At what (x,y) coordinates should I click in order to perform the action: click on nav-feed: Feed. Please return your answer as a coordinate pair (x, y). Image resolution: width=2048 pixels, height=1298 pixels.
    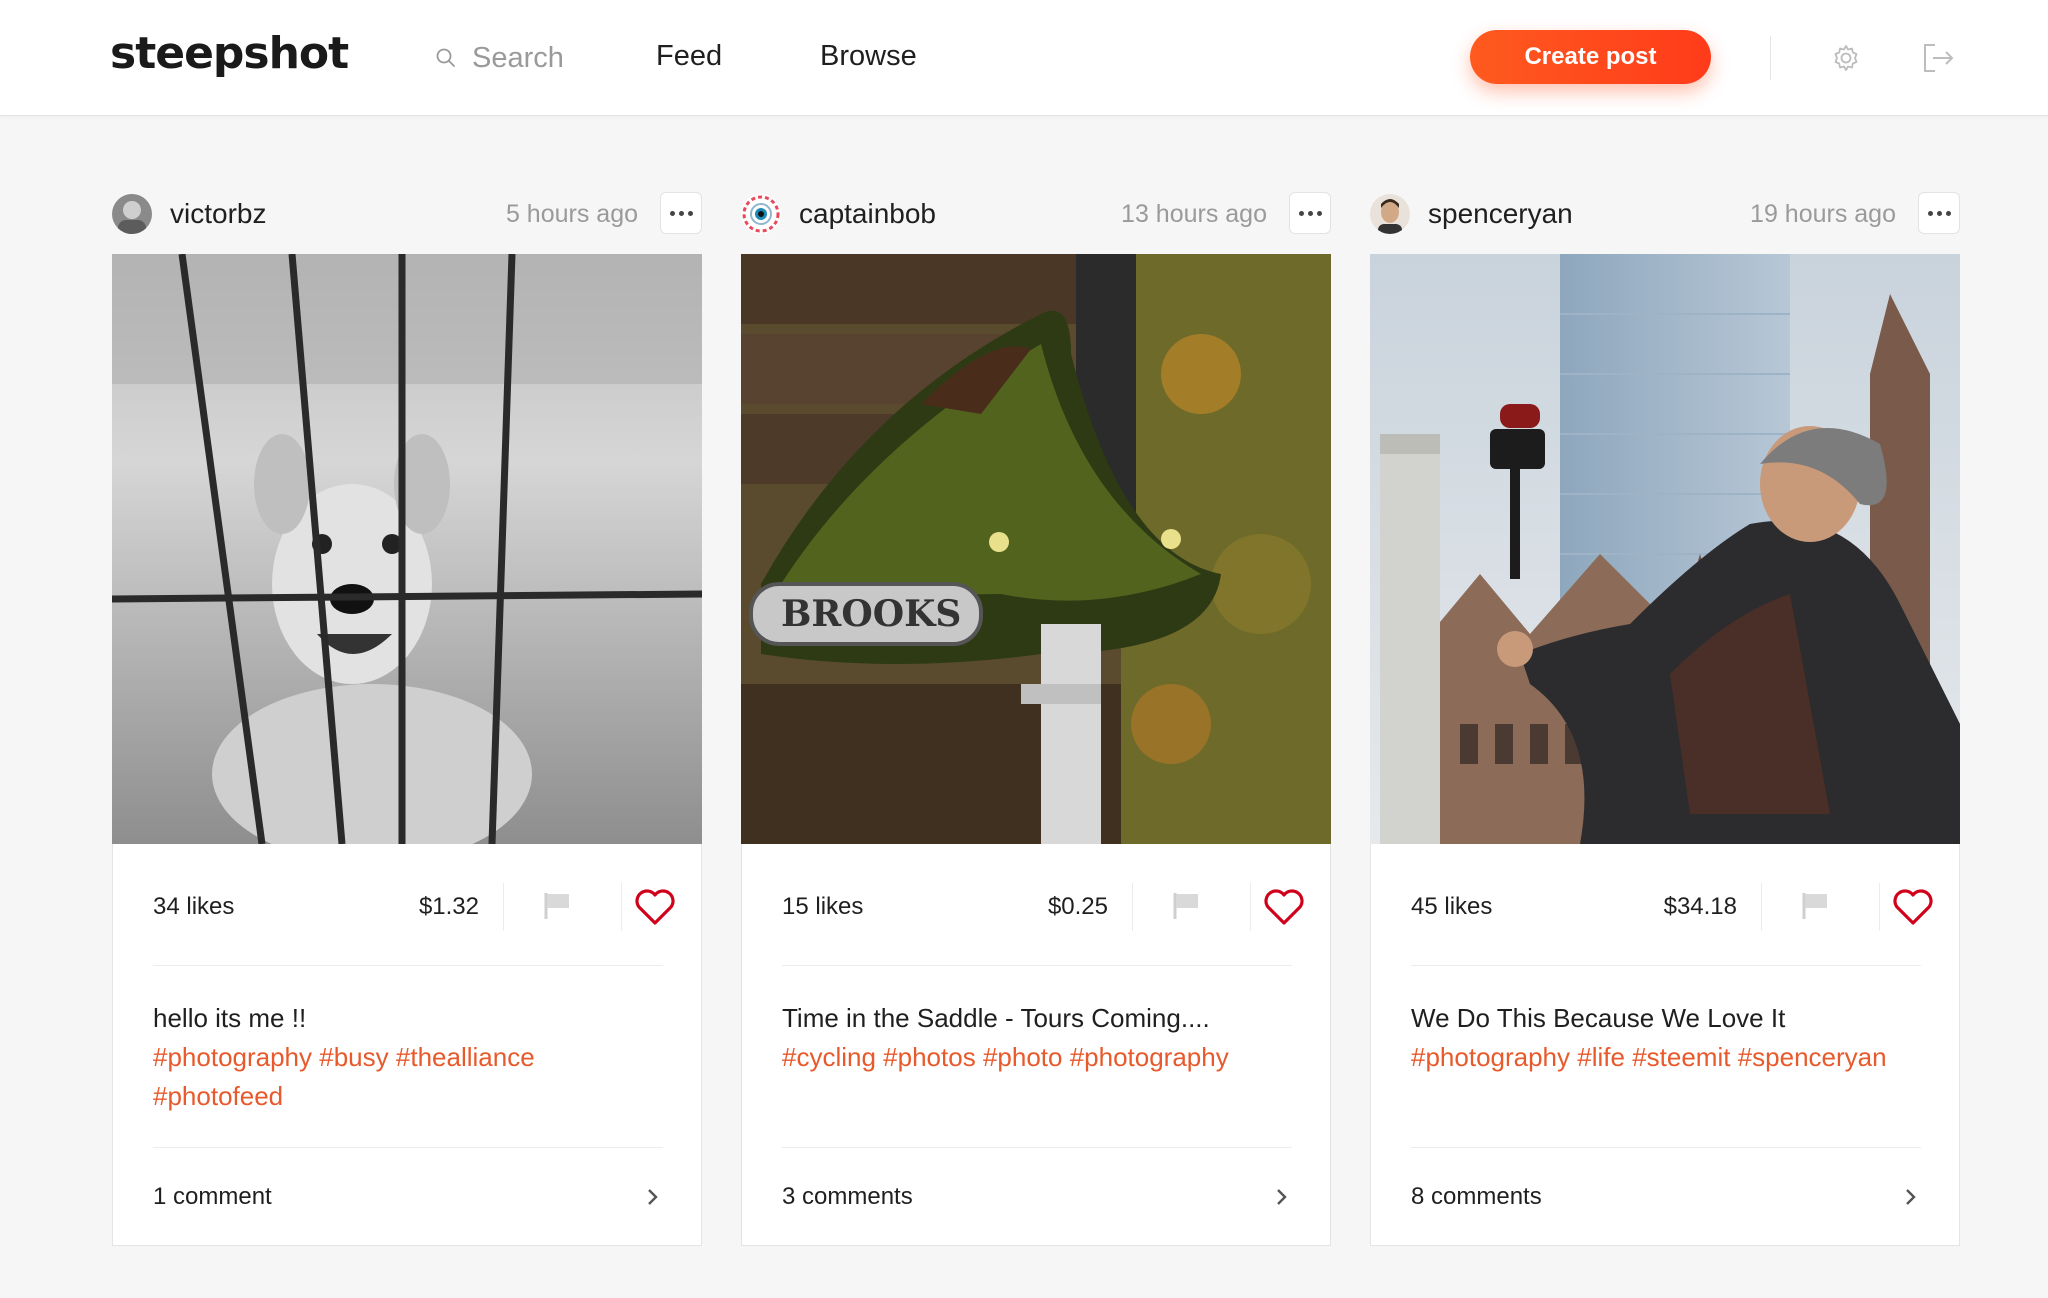
    Looking at the image, I should click on (689, 56).